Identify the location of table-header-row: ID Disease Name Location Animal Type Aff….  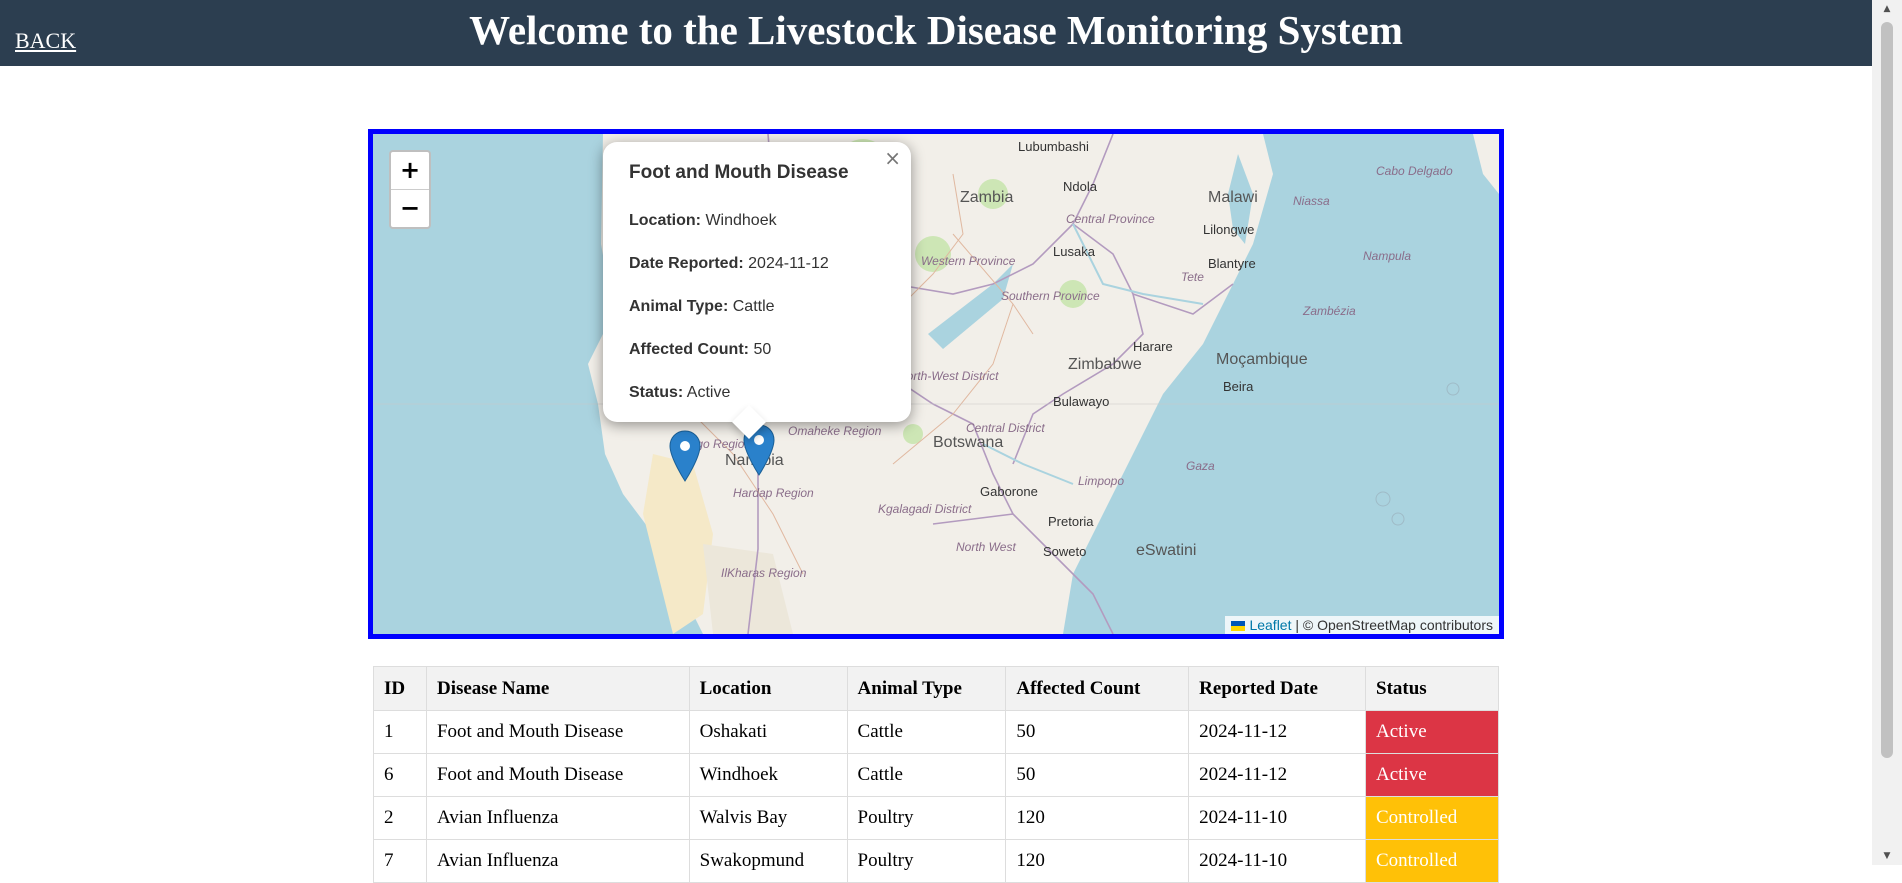
(936, 688).